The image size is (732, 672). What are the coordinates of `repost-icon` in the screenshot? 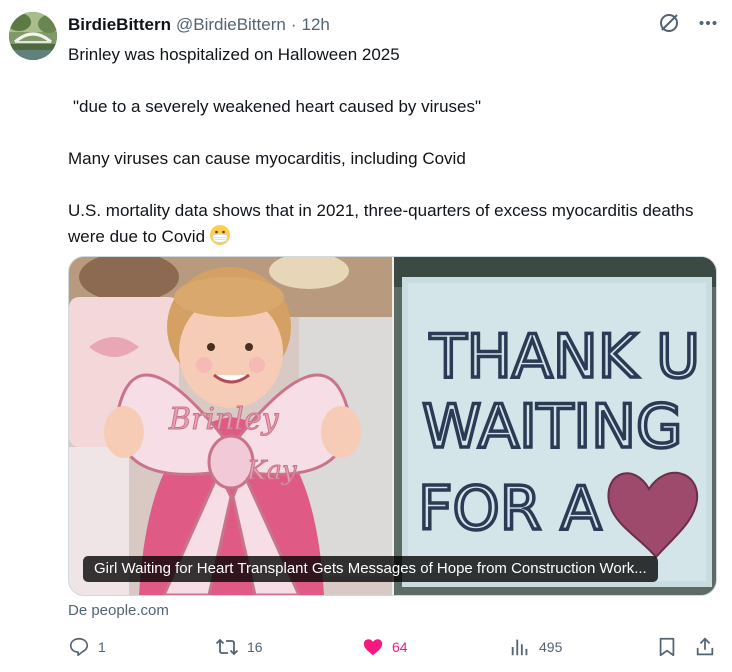 It's located at (227, 647).